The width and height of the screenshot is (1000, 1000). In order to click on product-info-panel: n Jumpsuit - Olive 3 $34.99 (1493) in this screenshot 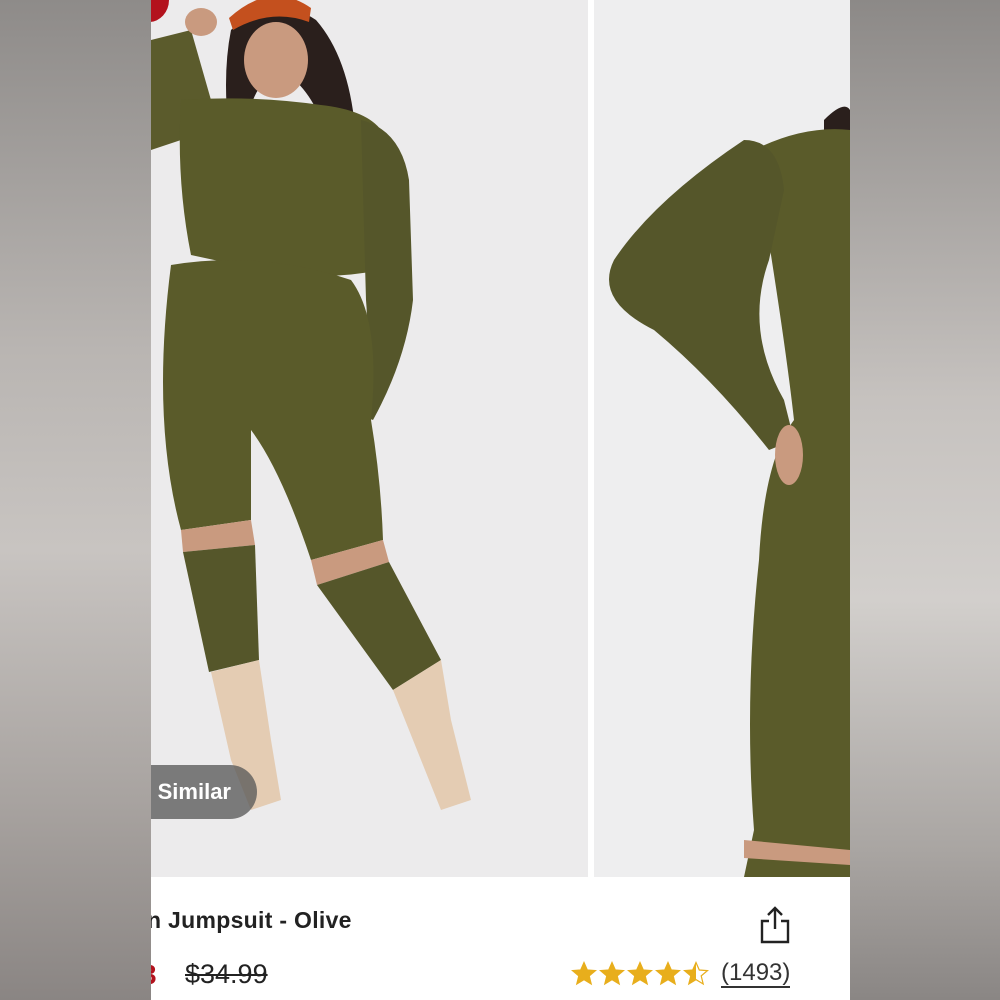, I will do `click(500, 938)`.